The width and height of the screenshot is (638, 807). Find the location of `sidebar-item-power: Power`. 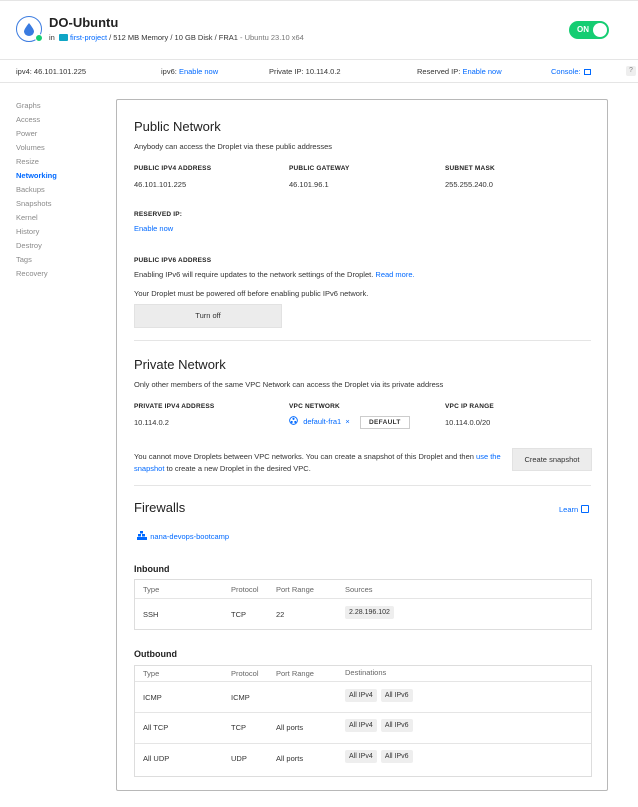

sidebar-item-power: Power is located at coordinates (36, 134).